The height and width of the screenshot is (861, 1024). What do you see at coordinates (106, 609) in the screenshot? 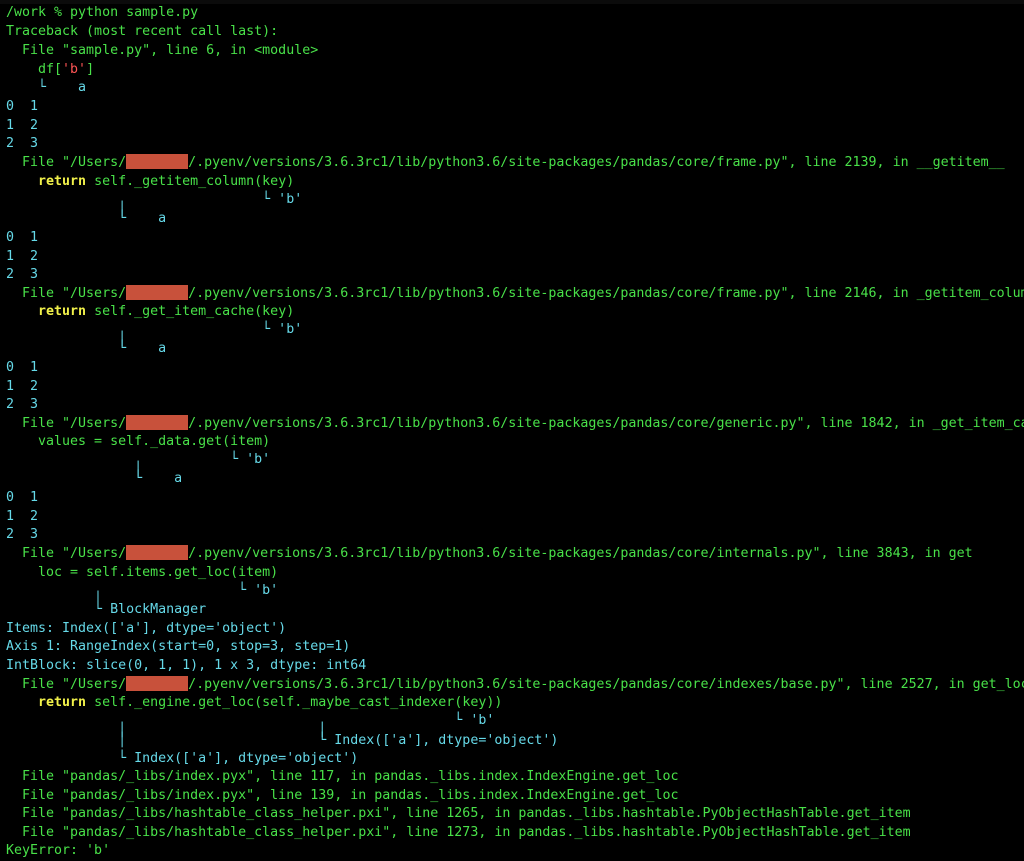
I see `variable-annotation: └ BlockManager` at bounding box center [106, 609].